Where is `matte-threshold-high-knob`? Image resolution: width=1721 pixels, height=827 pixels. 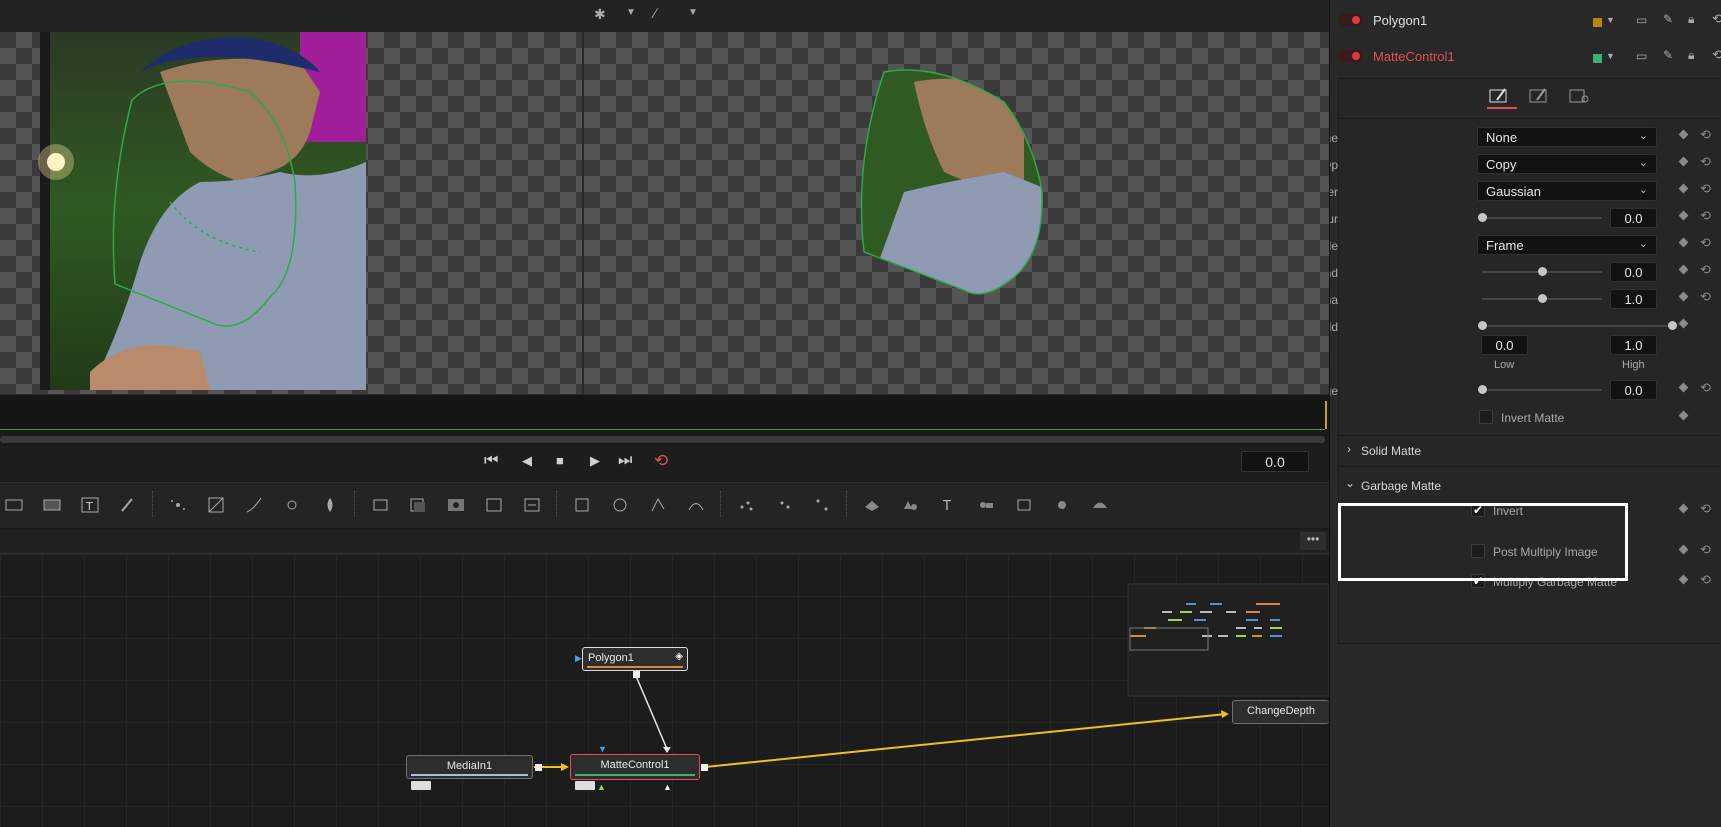
matte-threshold-high-knob is located at coordinates (1672, 325).